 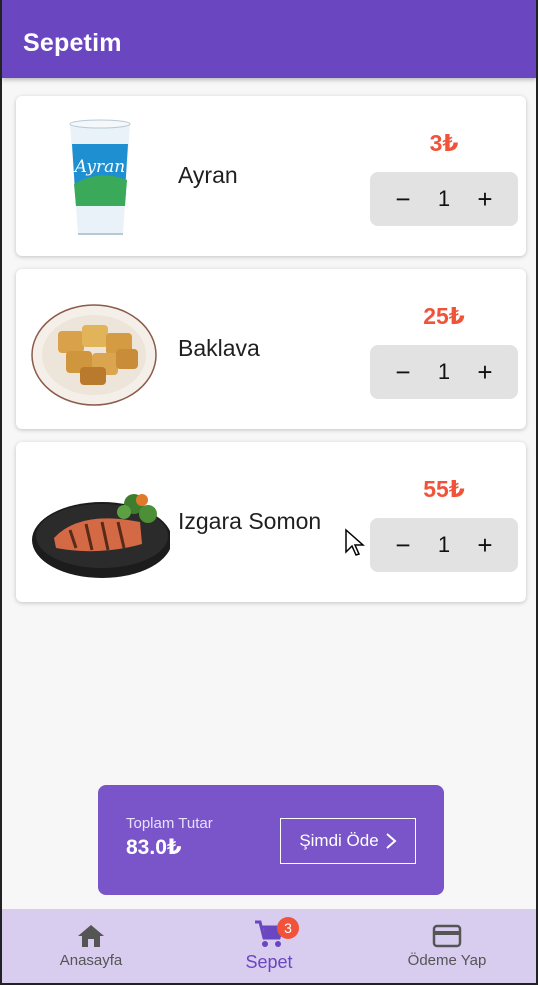 What do you see at coordinates (72, 42) in the screenshot?
I see `page-title: Sepetim` at bounding box center [72, 42].